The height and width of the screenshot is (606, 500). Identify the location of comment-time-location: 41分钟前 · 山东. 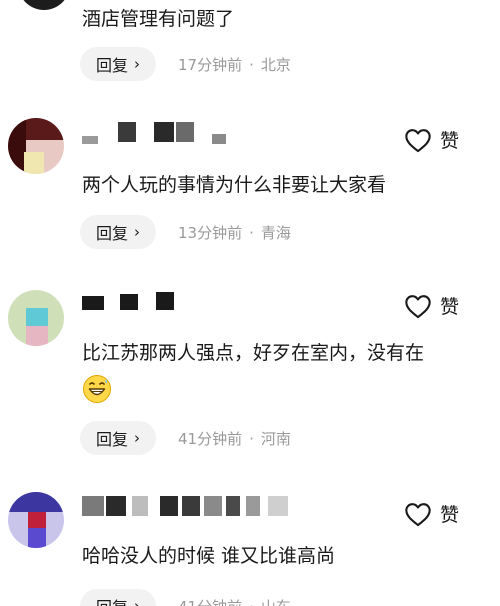
(234, 601).